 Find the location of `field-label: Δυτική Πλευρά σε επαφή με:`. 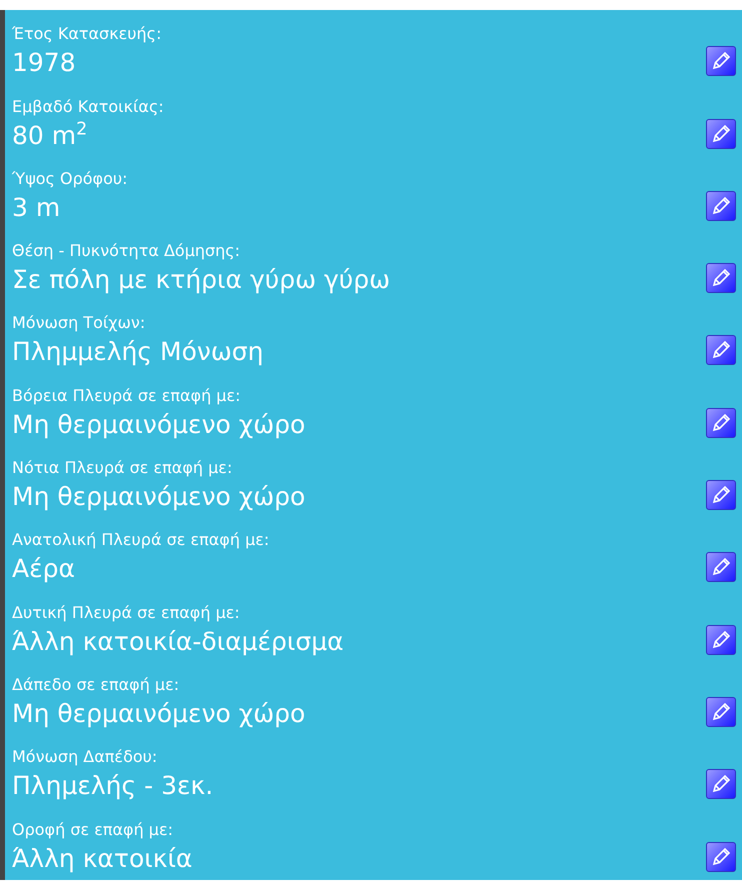

field-label: Δυτική Πλευρά σε επαφή με: is located at coordinates (126, 612).